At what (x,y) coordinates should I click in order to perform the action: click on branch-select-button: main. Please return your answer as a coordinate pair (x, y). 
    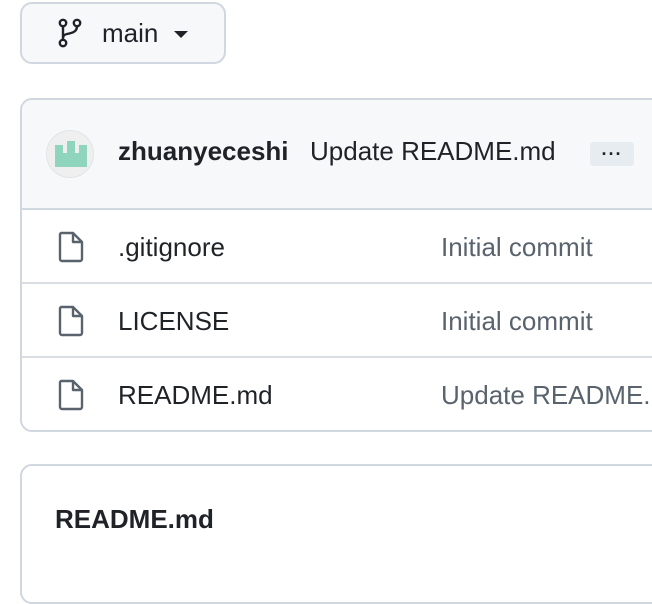
    Looking at the image, I should click on (123, 33).